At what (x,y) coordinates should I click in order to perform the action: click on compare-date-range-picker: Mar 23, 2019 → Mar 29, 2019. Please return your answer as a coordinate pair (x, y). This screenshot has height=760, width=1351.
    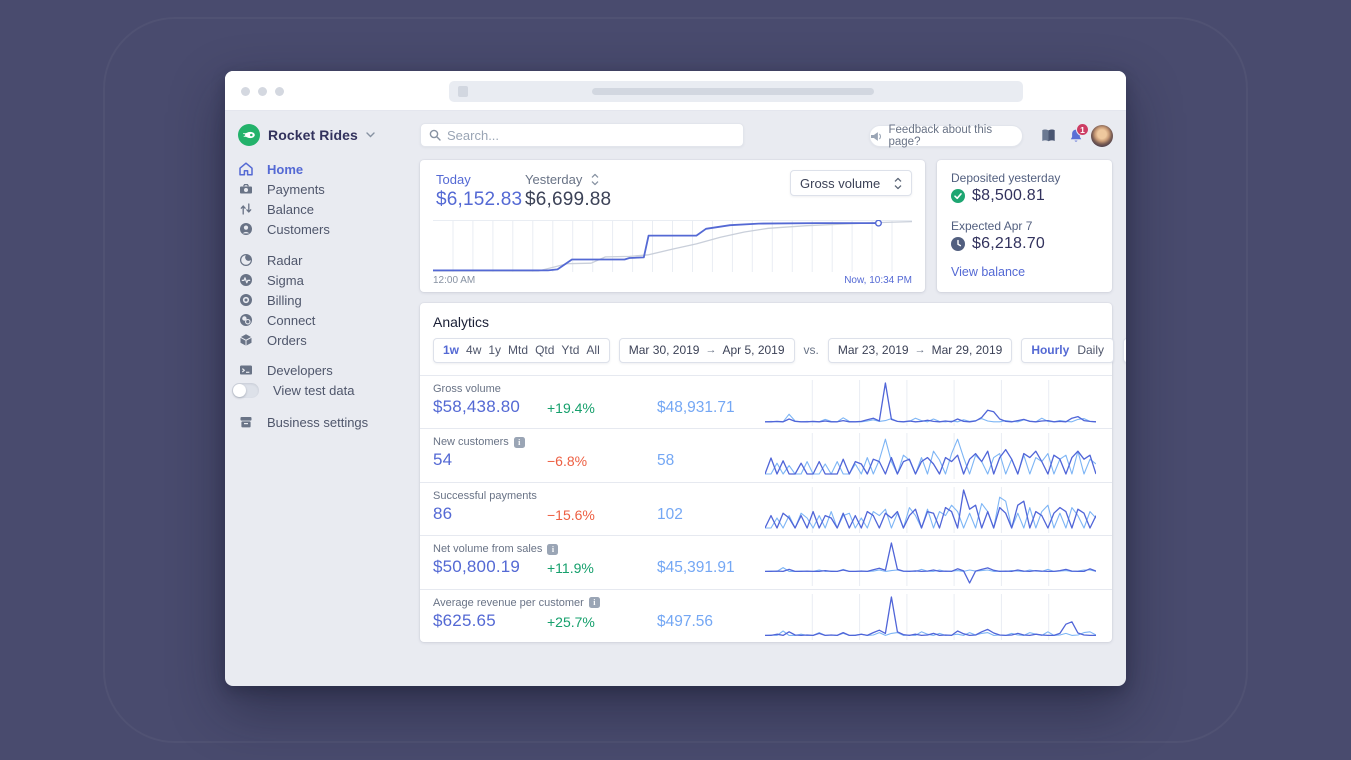
    Looking at the image, I should click on (920, 350).